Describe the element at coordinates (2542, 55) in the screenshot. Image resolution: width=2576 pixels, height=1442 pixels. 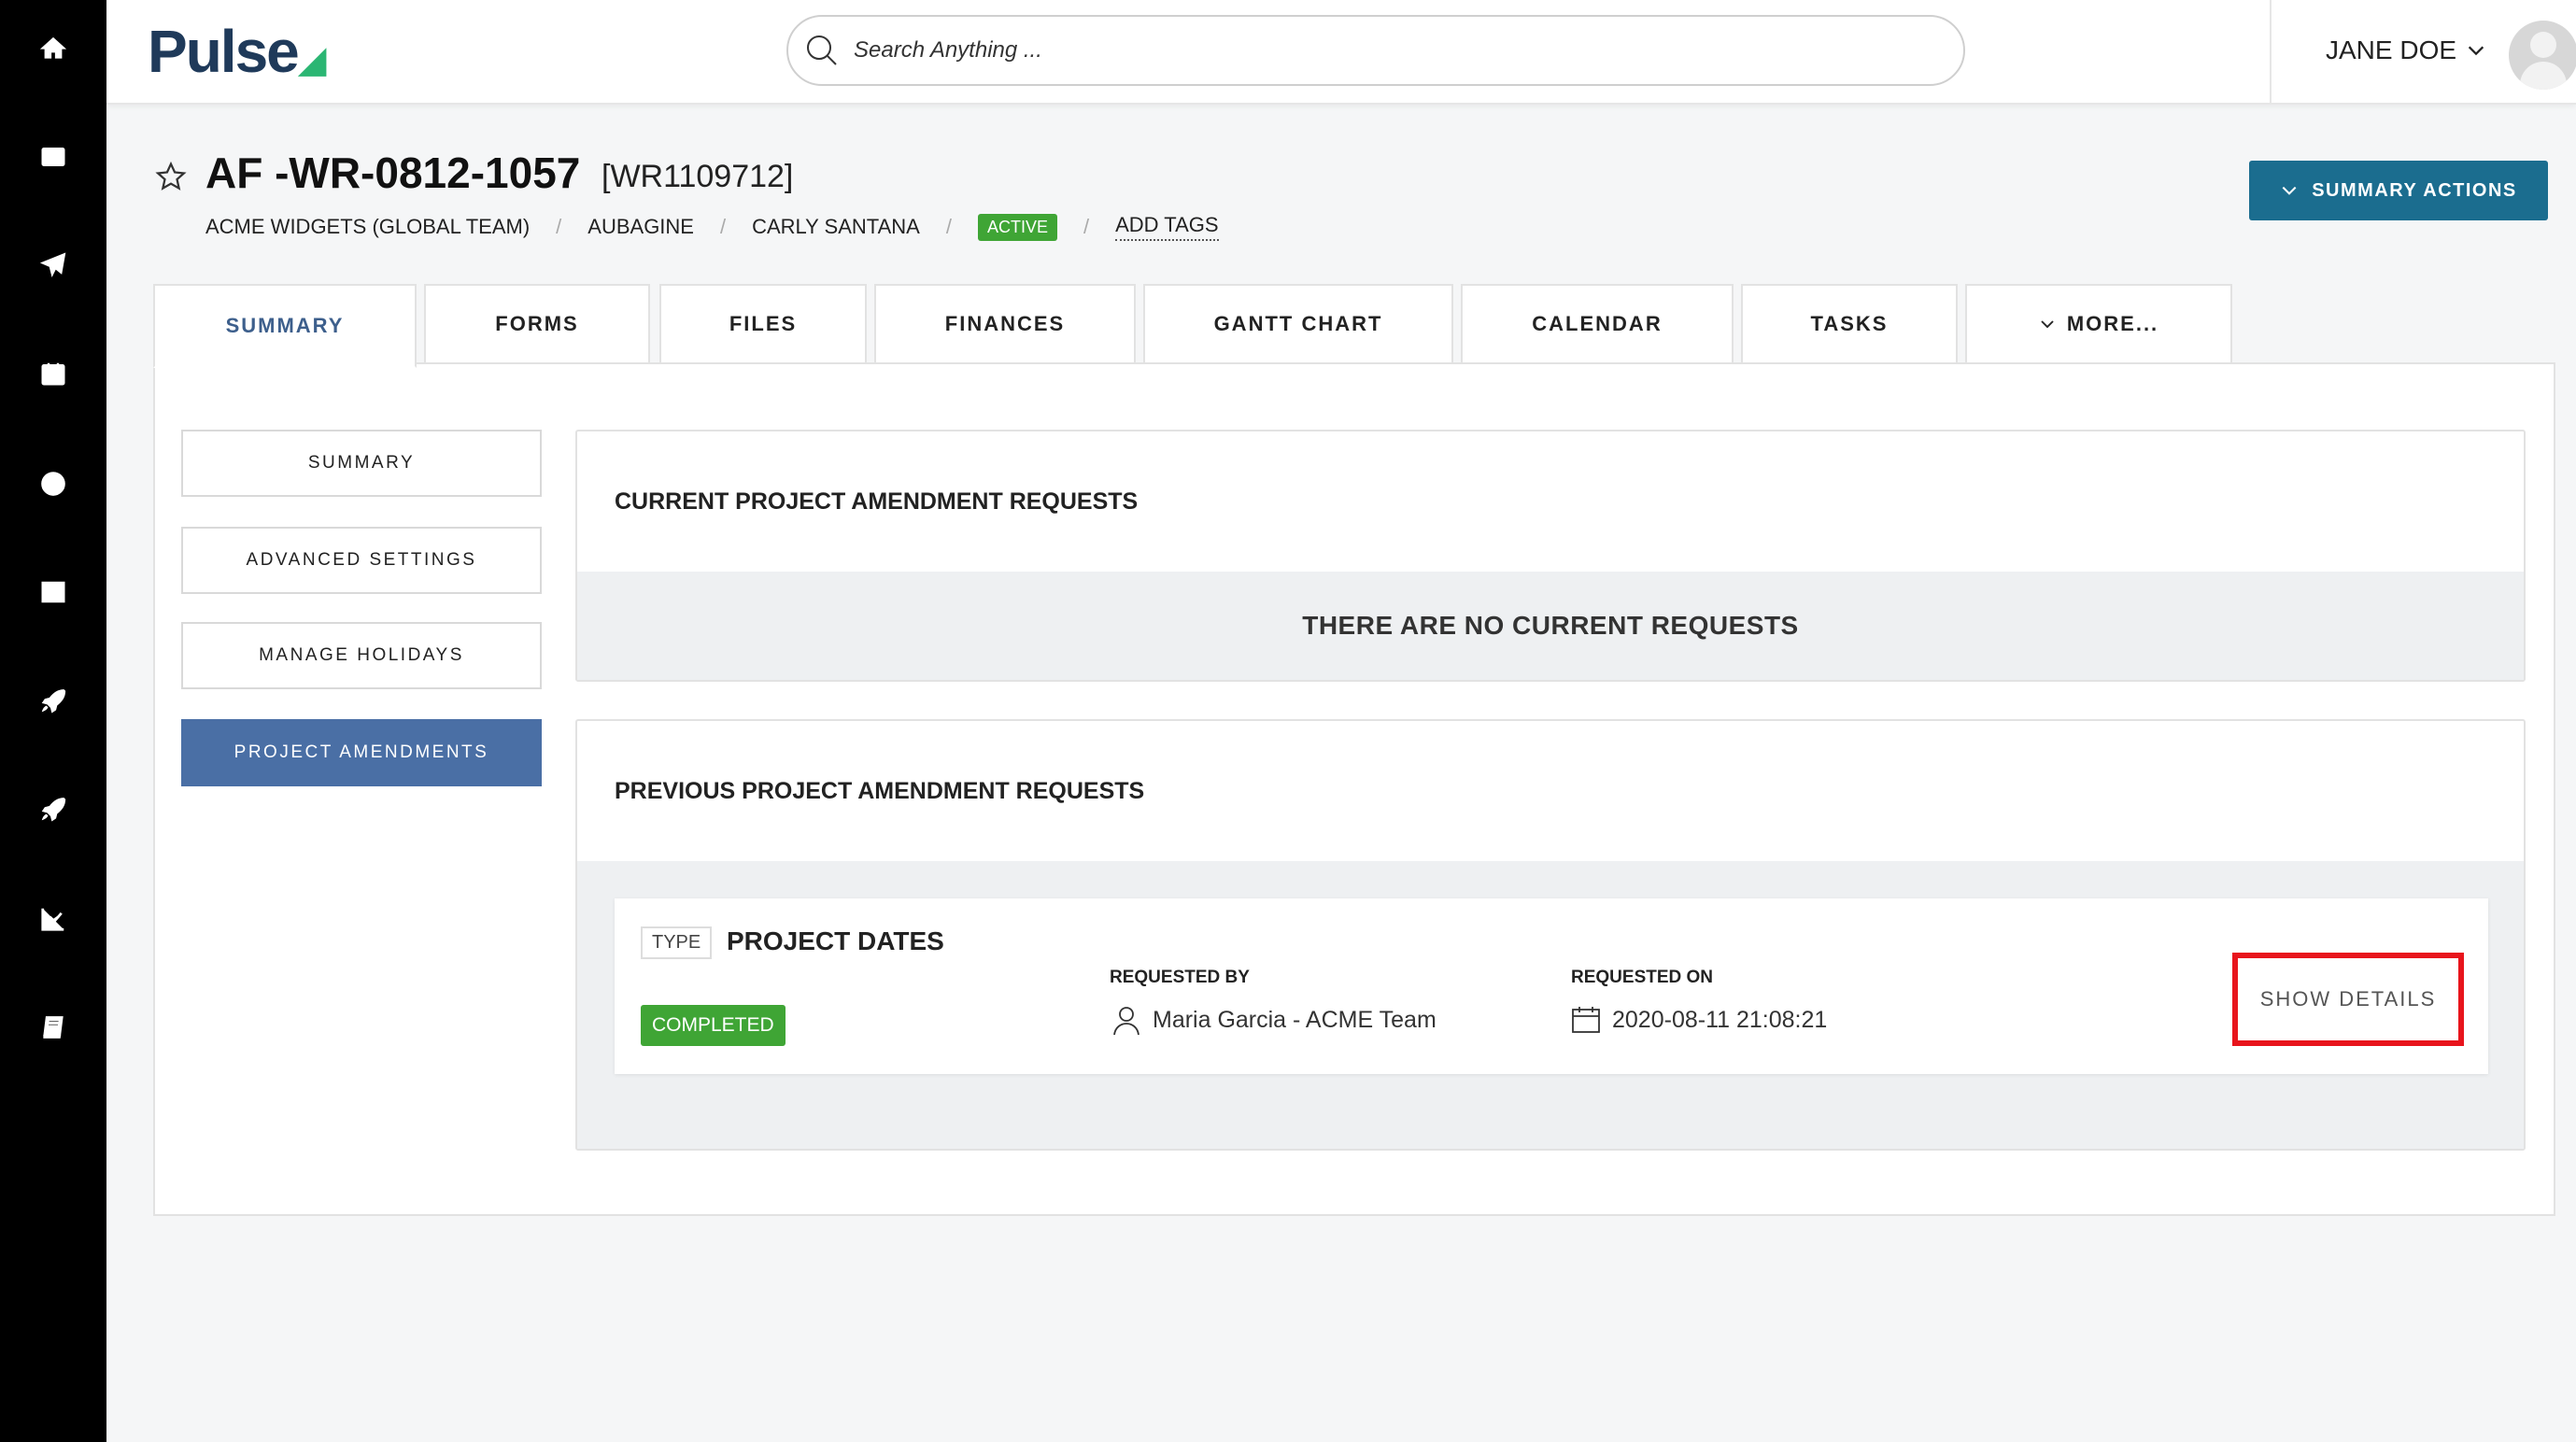
I see `avatar` at that location.